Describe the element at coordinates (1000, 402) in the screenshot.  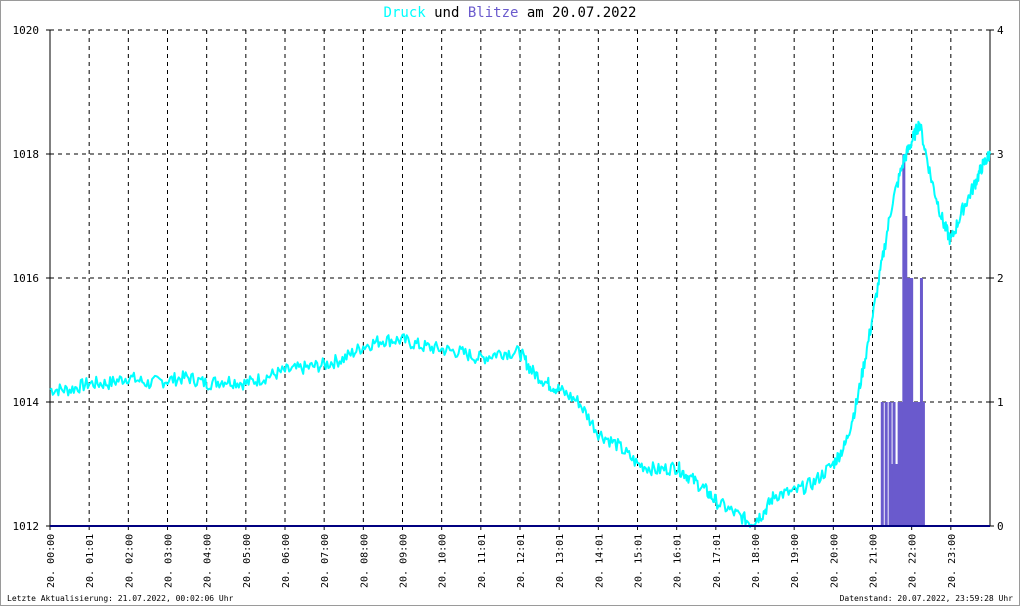
I see `y-right-tick-label: 1` at that location.